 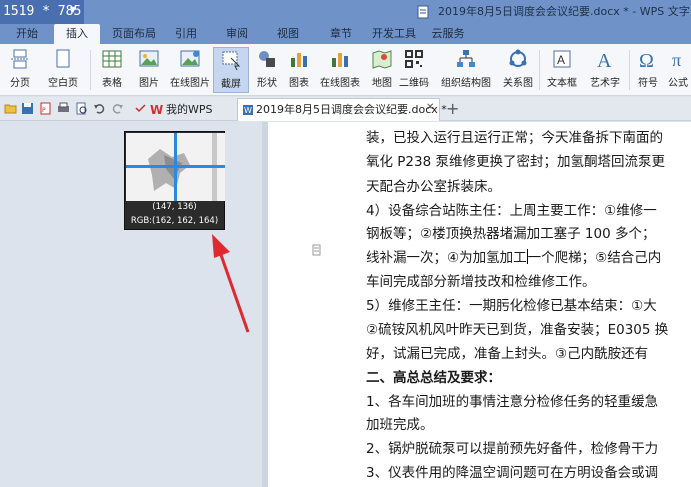 What do you see at coordinates (231, 283) in the screenshot?
I see `annotation-arrow` at bounding box center [231, 283].